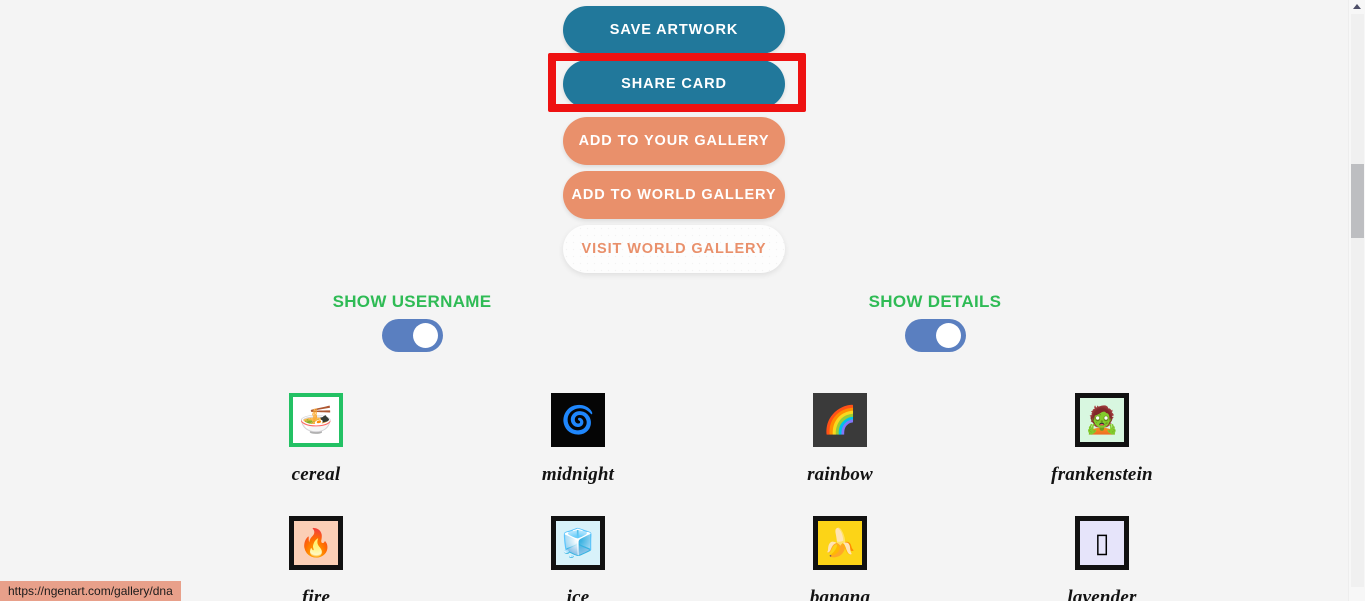 This screenshot has height=601, width=1365. What do you see at coordinates (674, 30) in the screenshot?
I see `save-artwork-button: SAVE ARTWORK` at bounding box center [674, 30].